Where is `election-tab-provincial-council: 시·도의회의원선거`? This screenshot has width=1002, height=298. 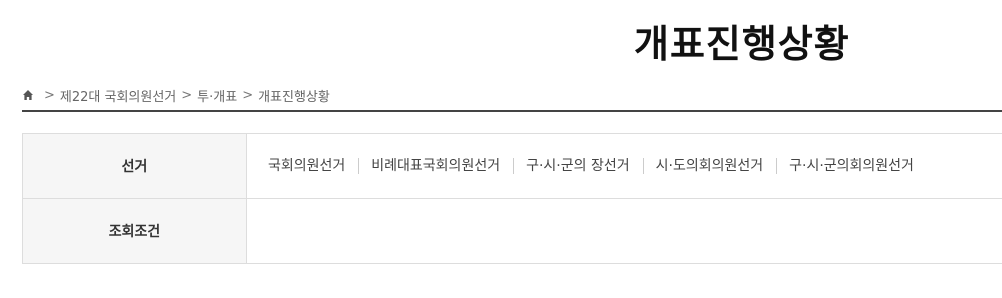
election-tab-provincial-council: 시·도의회의원선거 is located at coordinates (709, 166).